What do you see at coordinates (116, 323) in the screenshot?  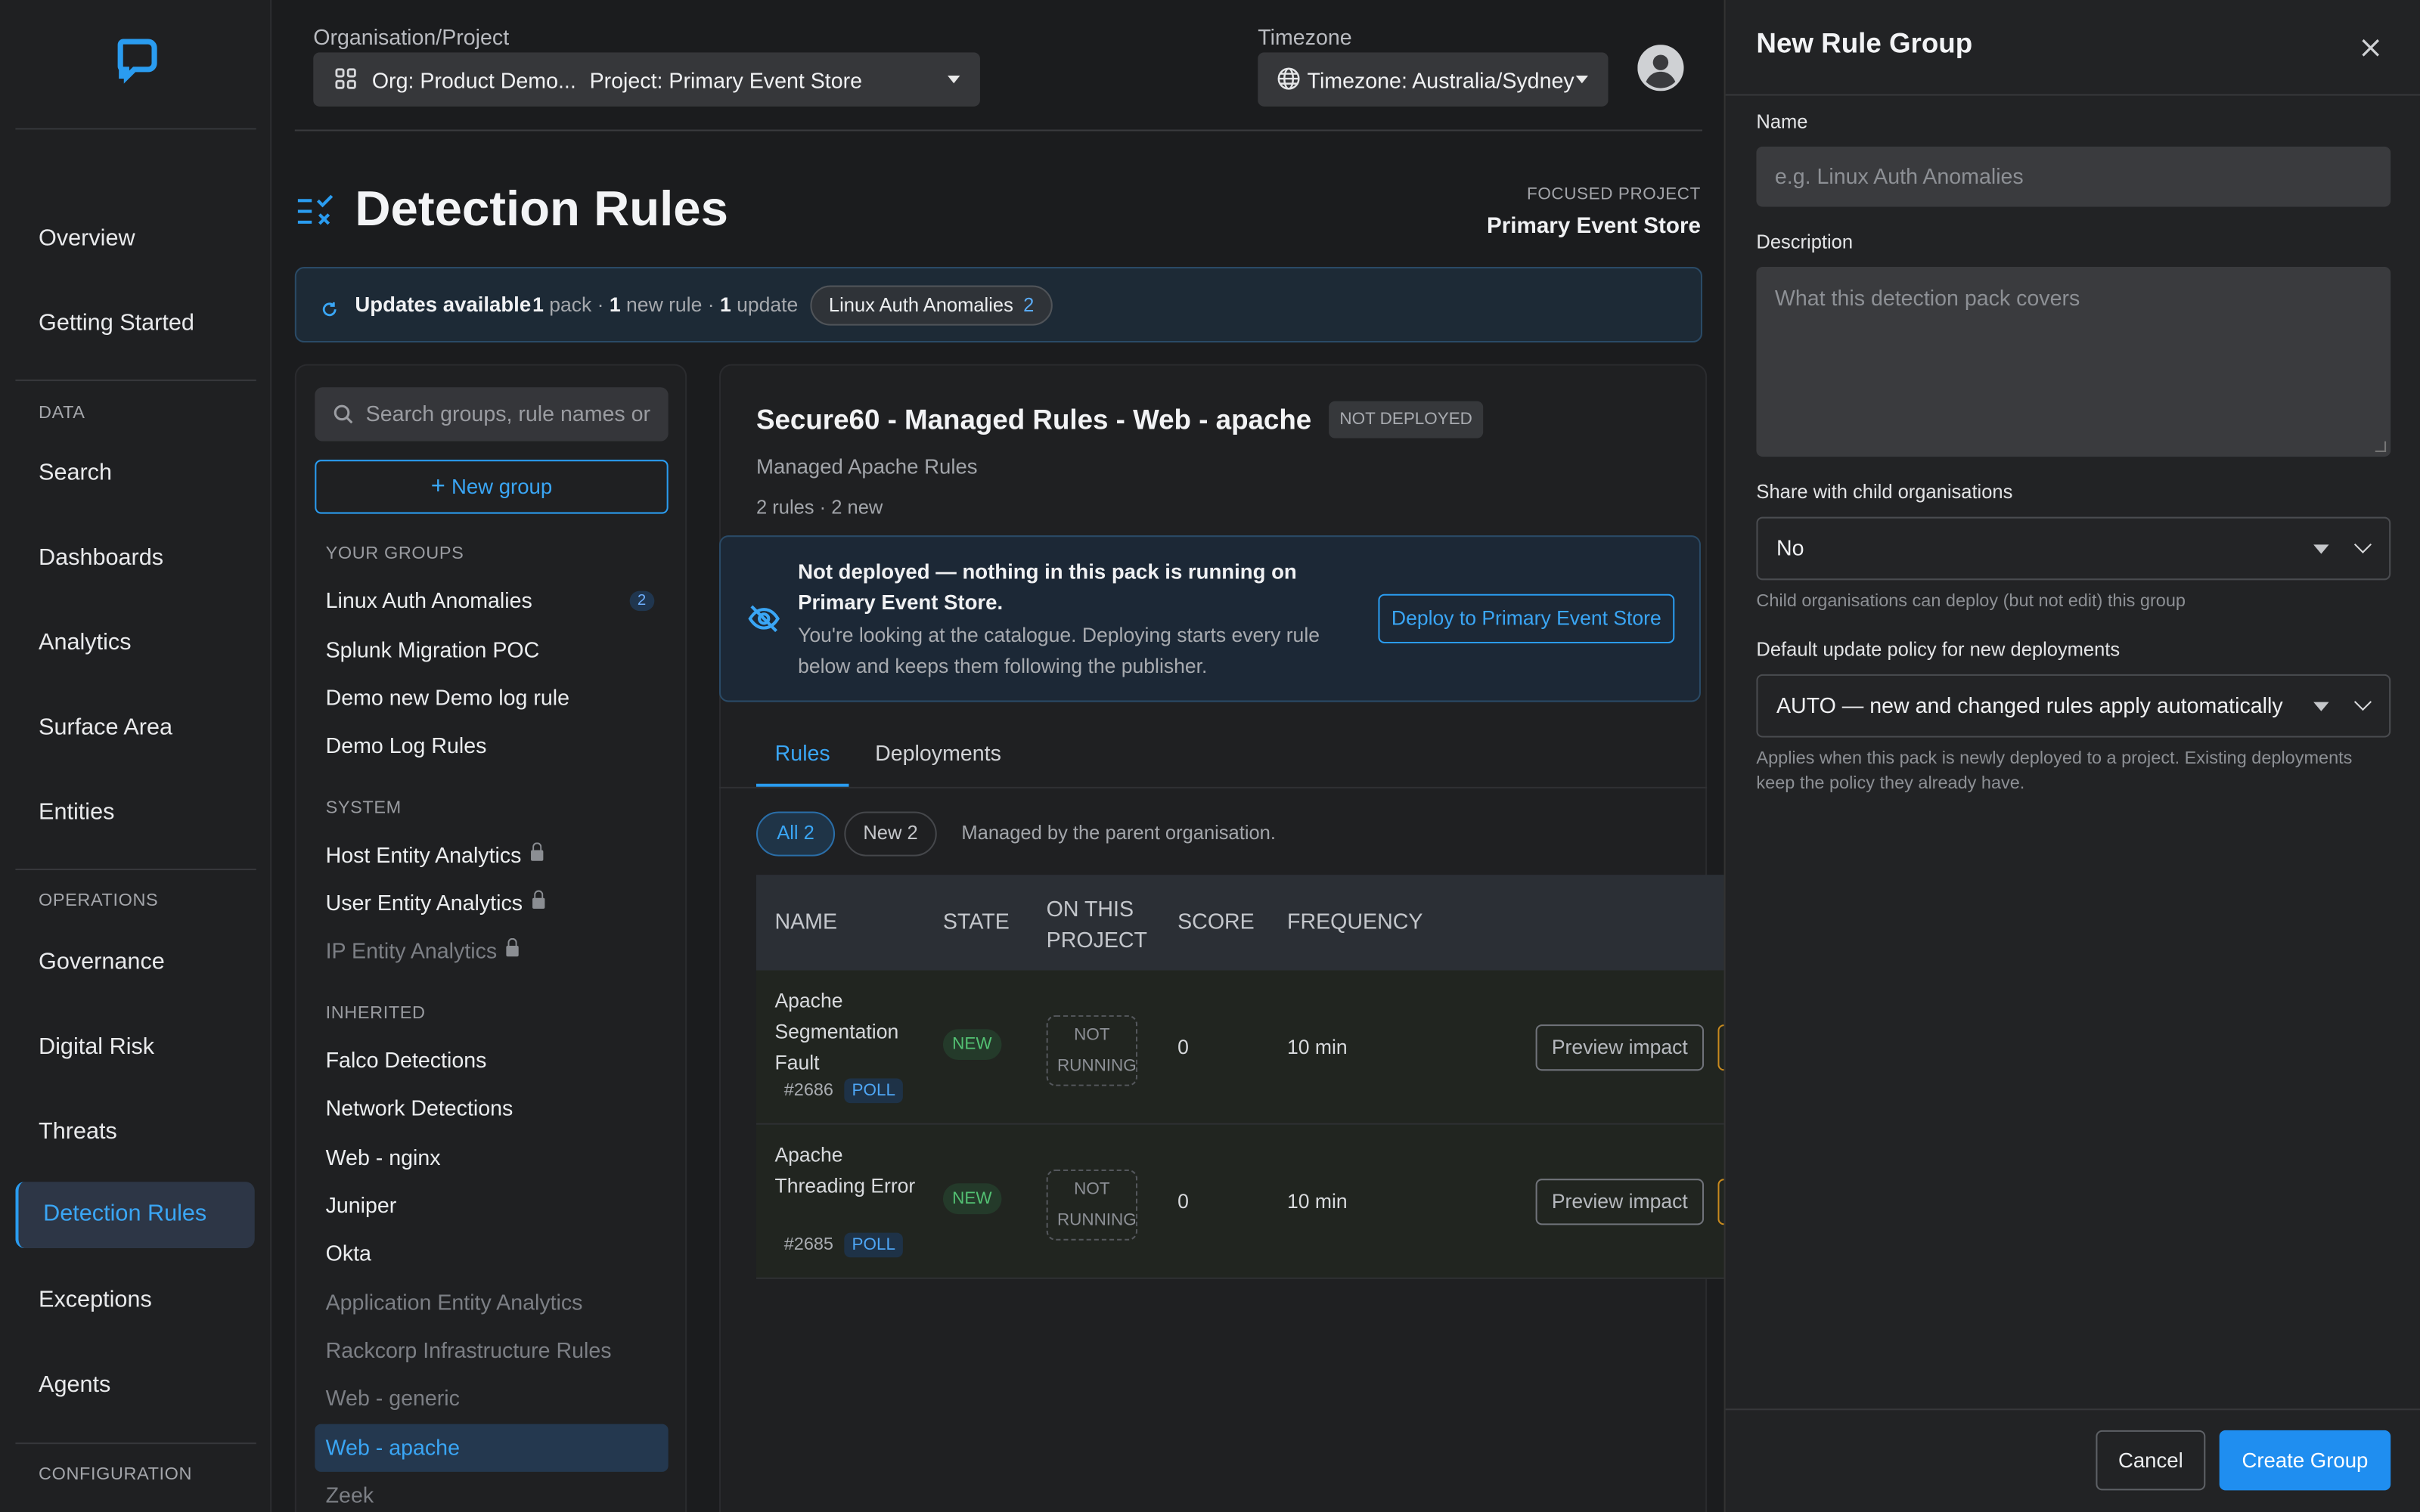 I see `nav-getting-started: Getting Started` at bounding box center [116, 323].